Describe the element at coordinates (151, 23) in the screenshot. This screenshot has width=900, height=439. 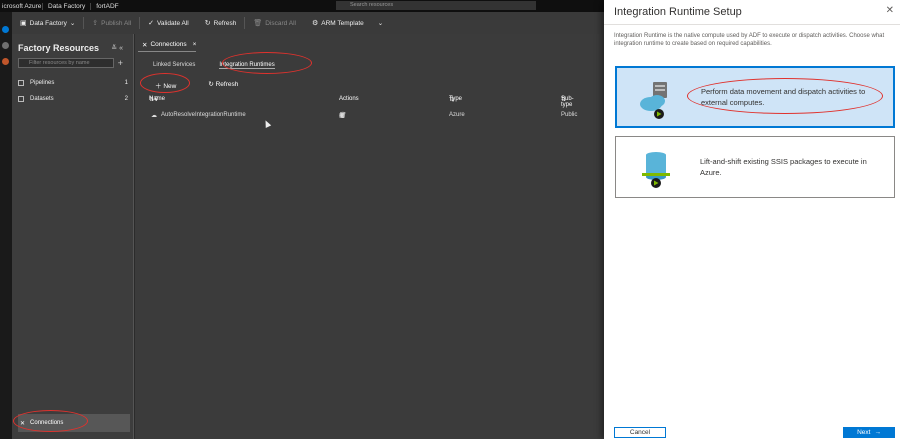
I see `check-icon: ✓` at that location.